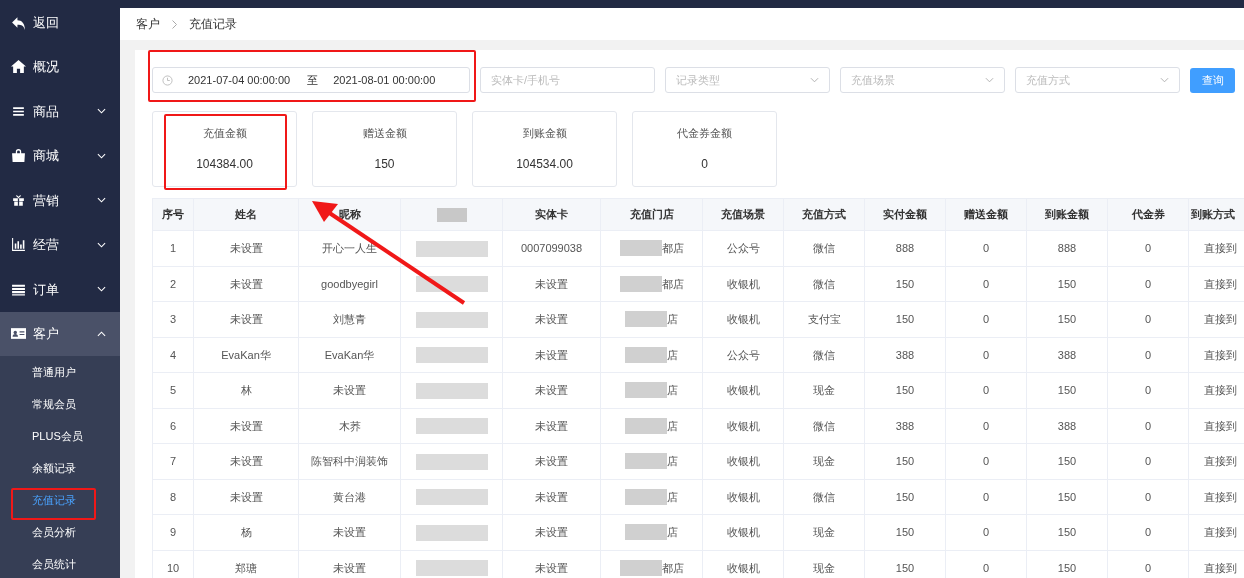 This screenshot has width=1244, height=578. Describe the element at coordinates (18, 156) in the screenshot. I see `shopping-bag-icon` at that location.